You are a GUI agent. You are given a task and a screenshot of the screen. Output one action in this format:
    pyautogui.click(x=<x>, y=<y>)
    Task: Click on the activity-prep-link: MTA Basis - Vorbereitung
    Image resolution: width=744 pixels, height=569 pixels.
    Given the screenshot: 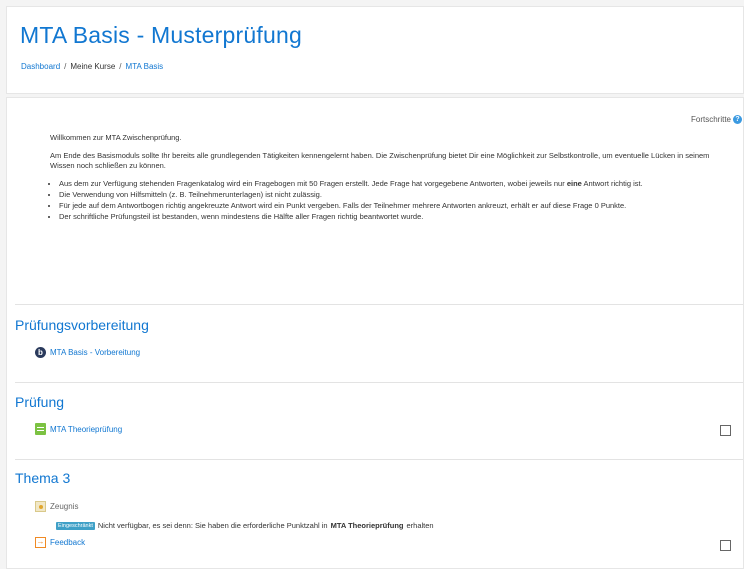 What is the action you would take?
    pyautogui.click(x=95, y=352)
    